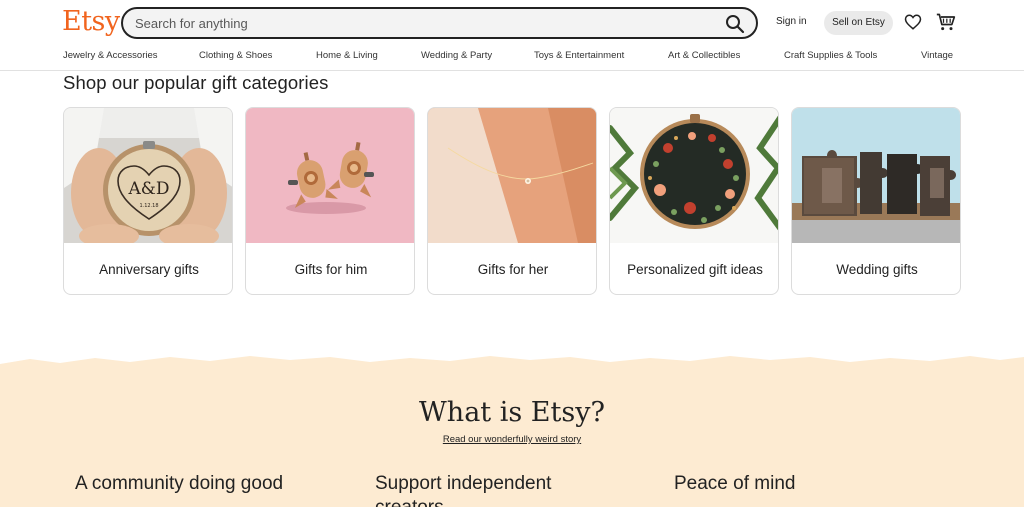 This screenshot has height=507, width=1024. Describe the element at coordinates (110, 55) in the screenshot. I see `nav-jewelry-accessories: Jewelry & Accessories` at that location.